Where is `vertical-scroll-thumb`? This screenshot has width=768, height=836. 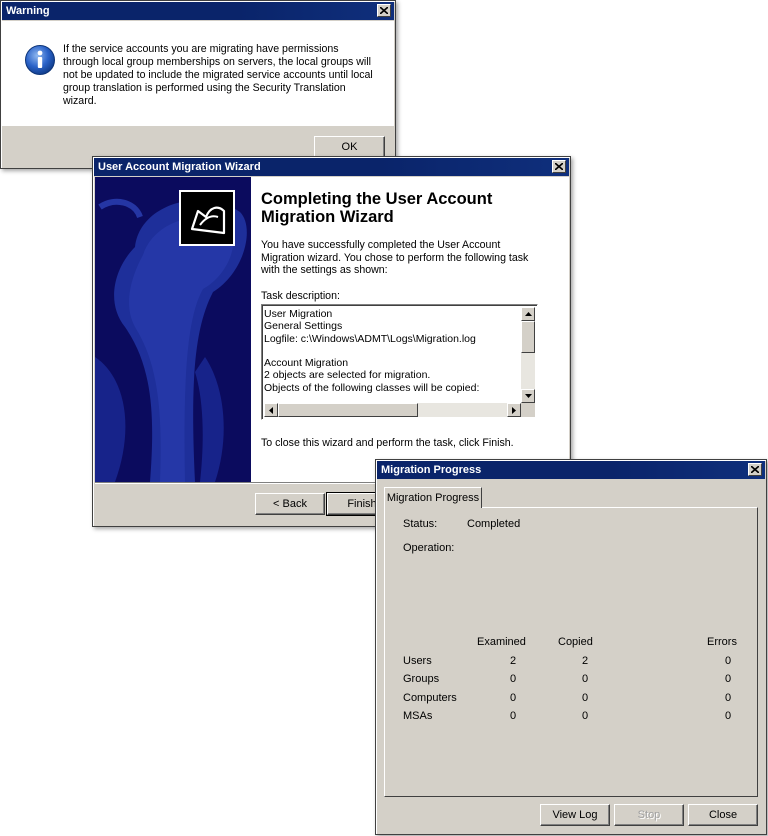 vertical-scroll-thumb is located at coordinates (528, 337).